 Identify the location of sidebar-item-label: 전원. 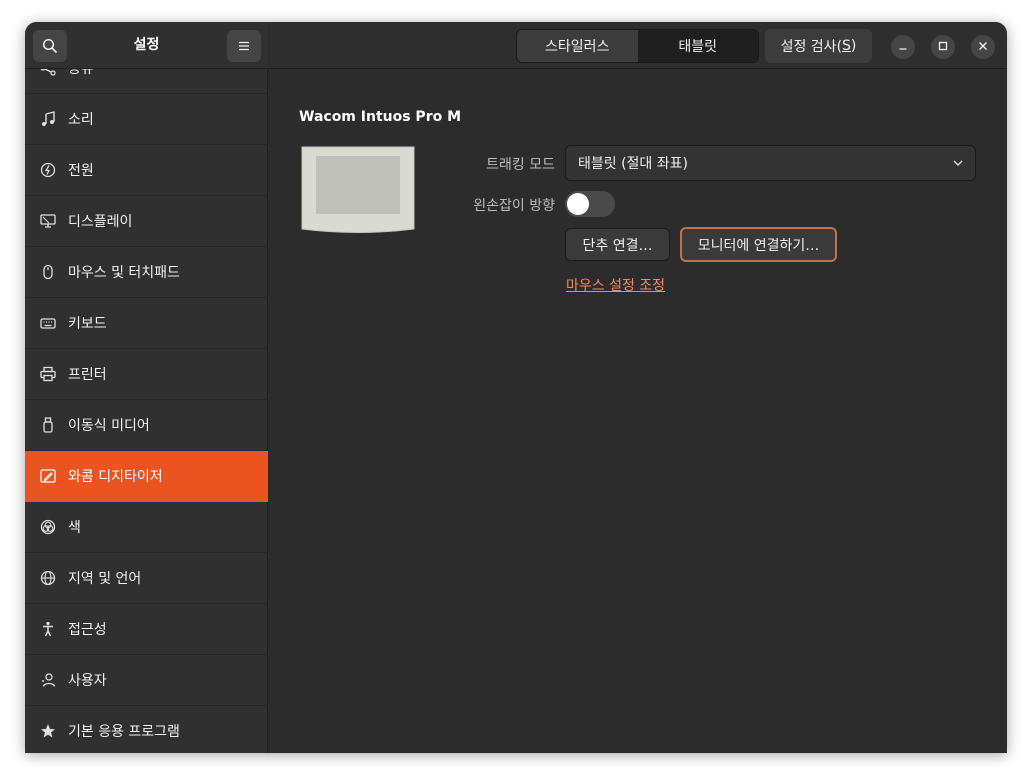
(81, 171).